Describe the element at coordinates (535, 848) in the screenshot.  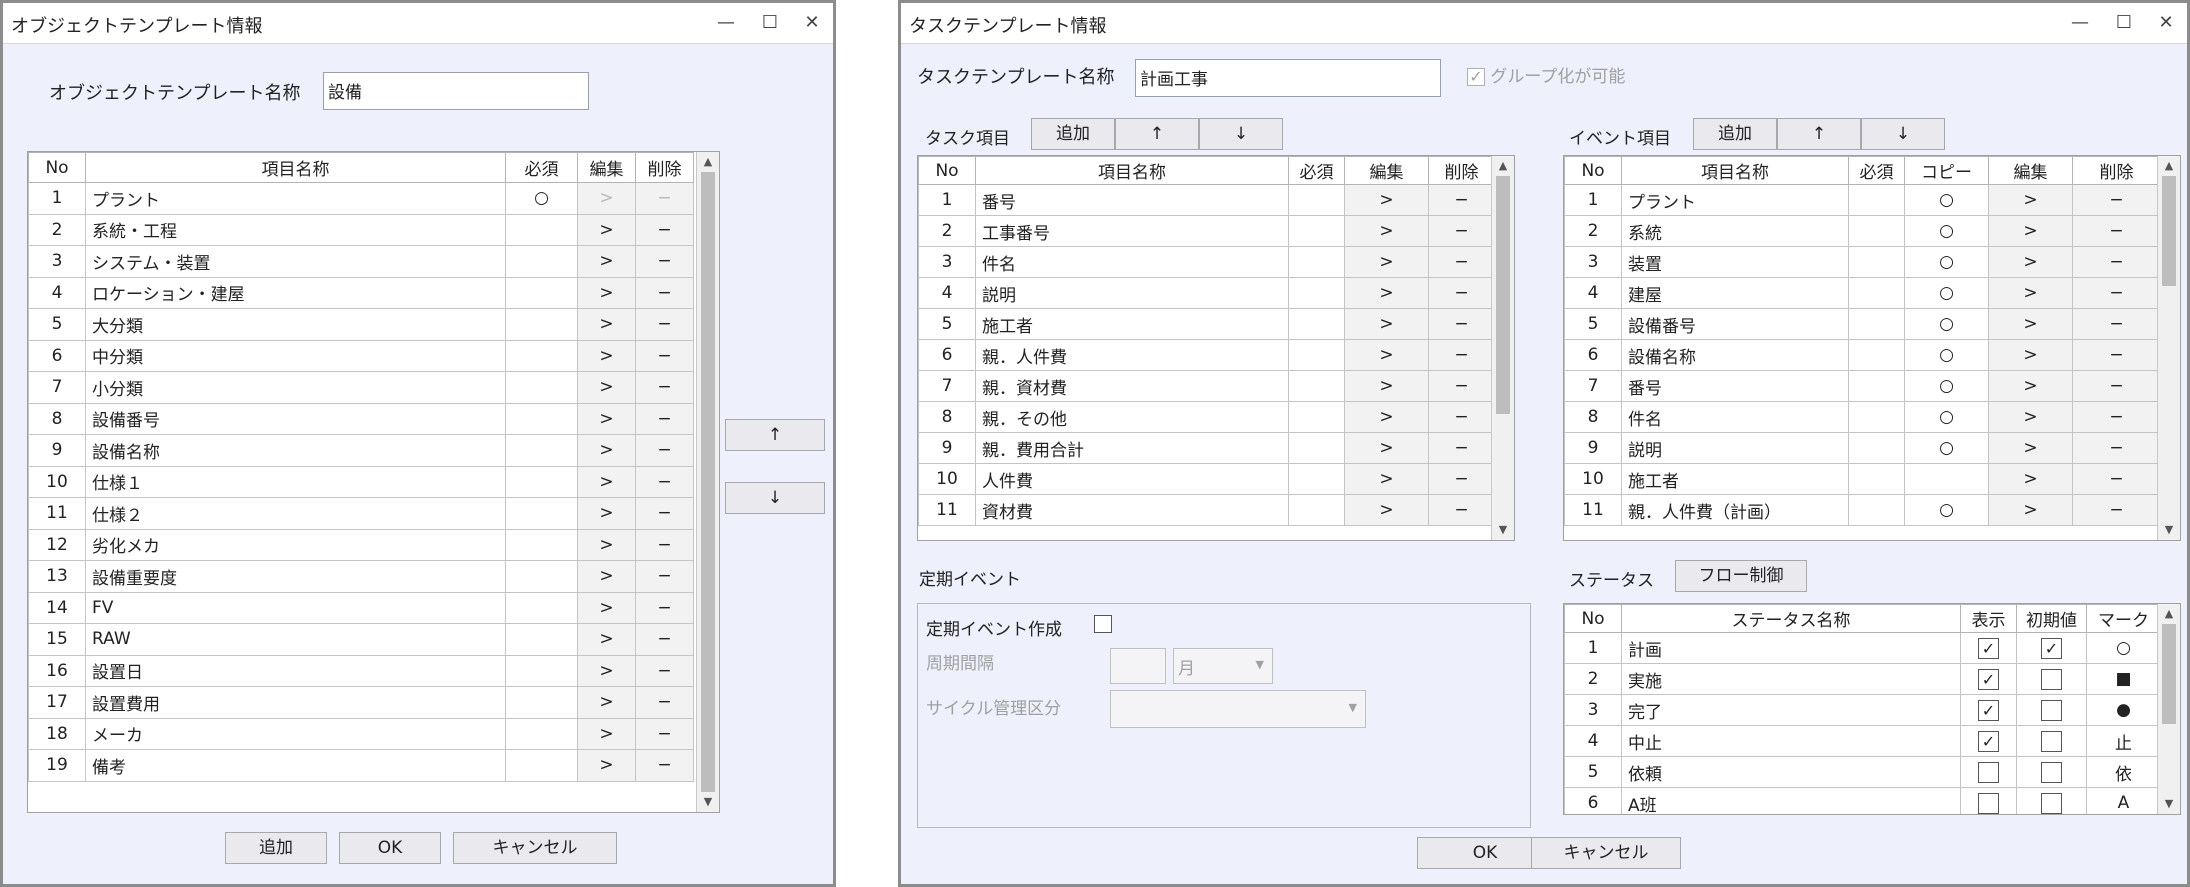
I see `cancel-button: キャンセル` at that location.